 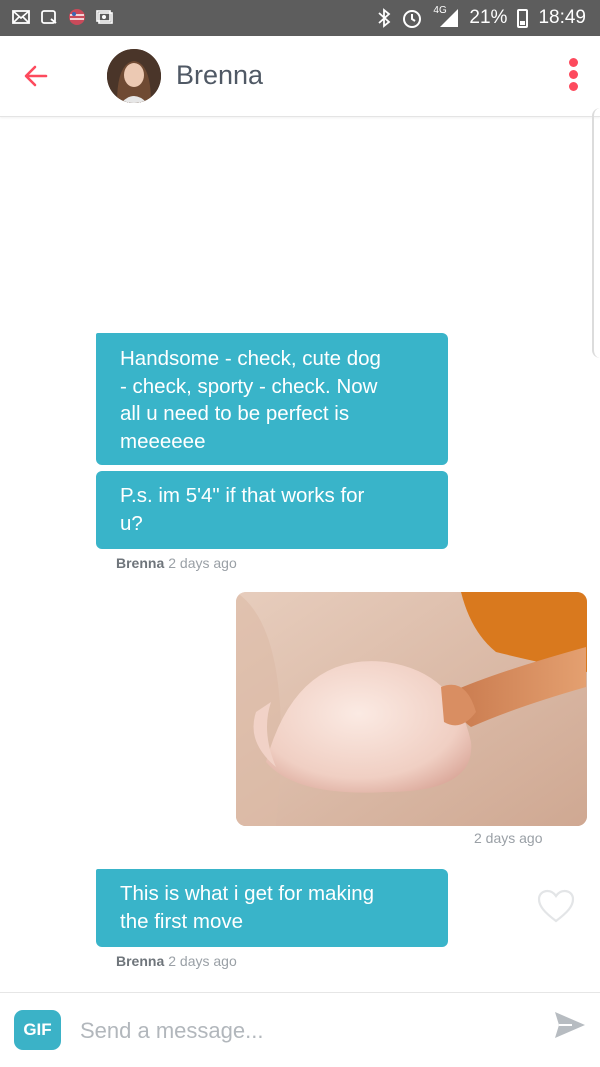 What do you see at coordinates (488, 17) in the screenshot?
I see `battery-percent: 21%` at bounding box center [488, 17].